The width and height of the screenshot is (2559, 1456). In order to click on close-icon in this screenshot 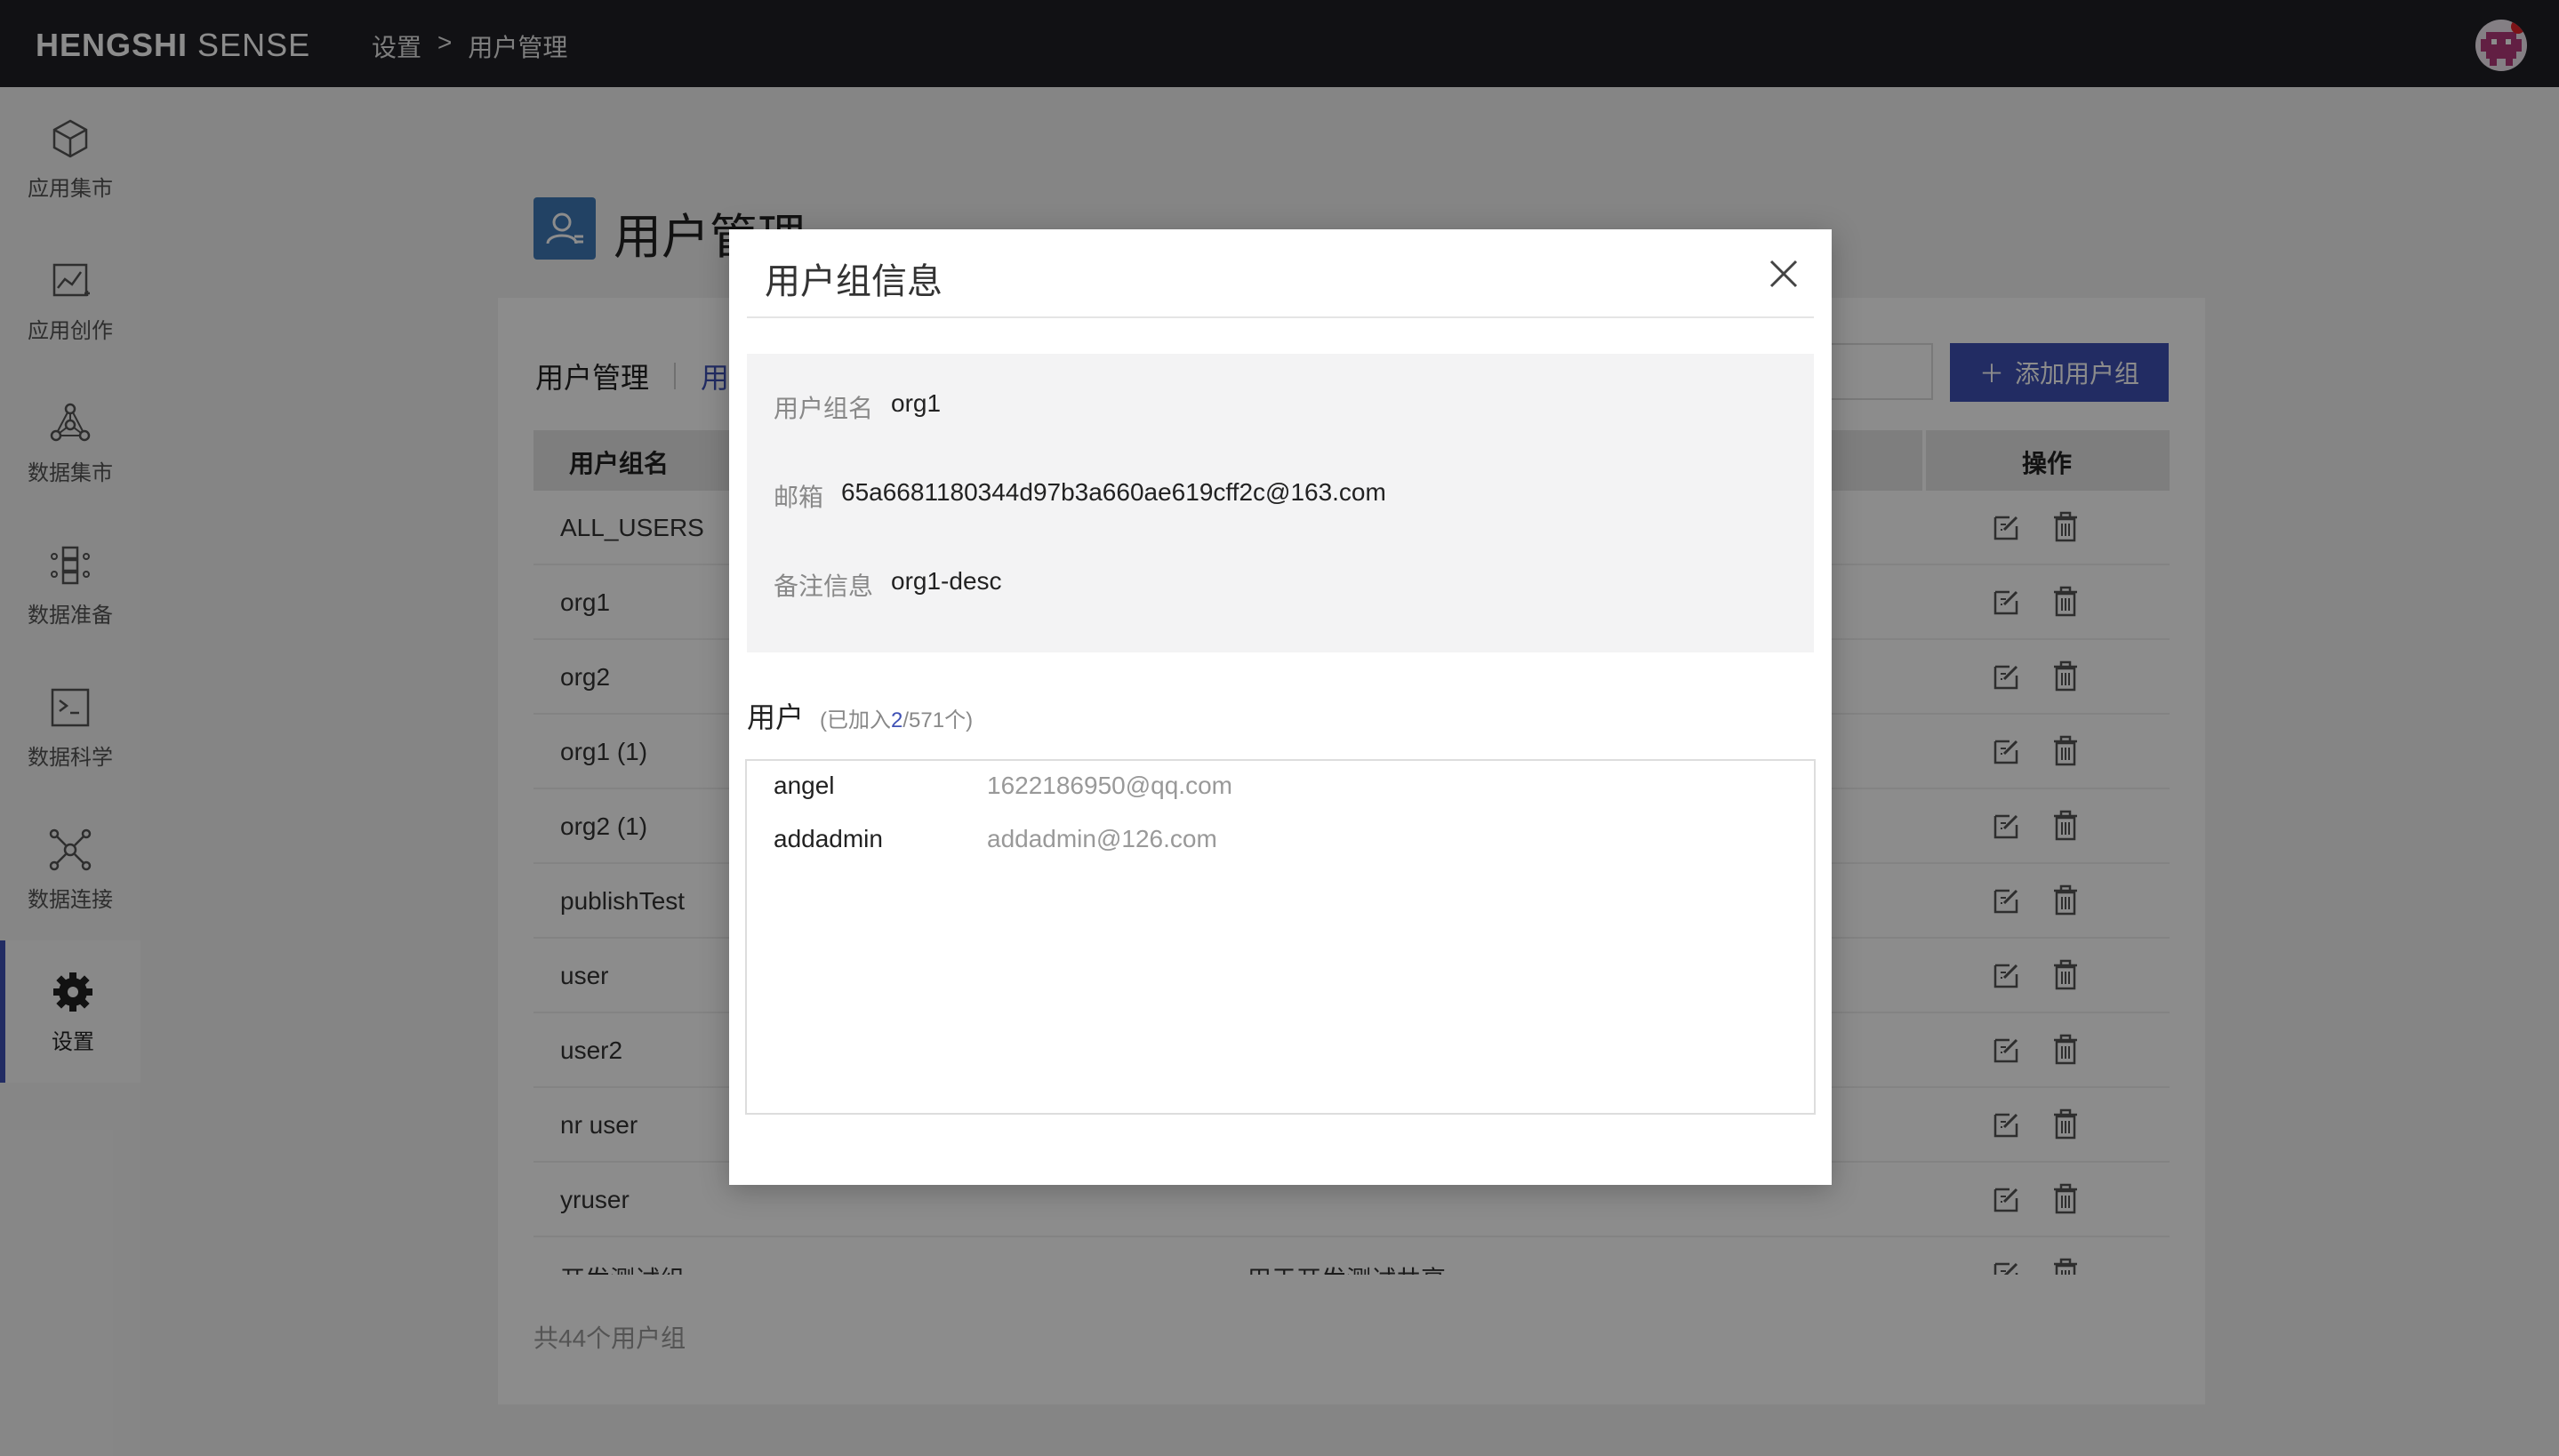, I will do `click(1783, 273)`.